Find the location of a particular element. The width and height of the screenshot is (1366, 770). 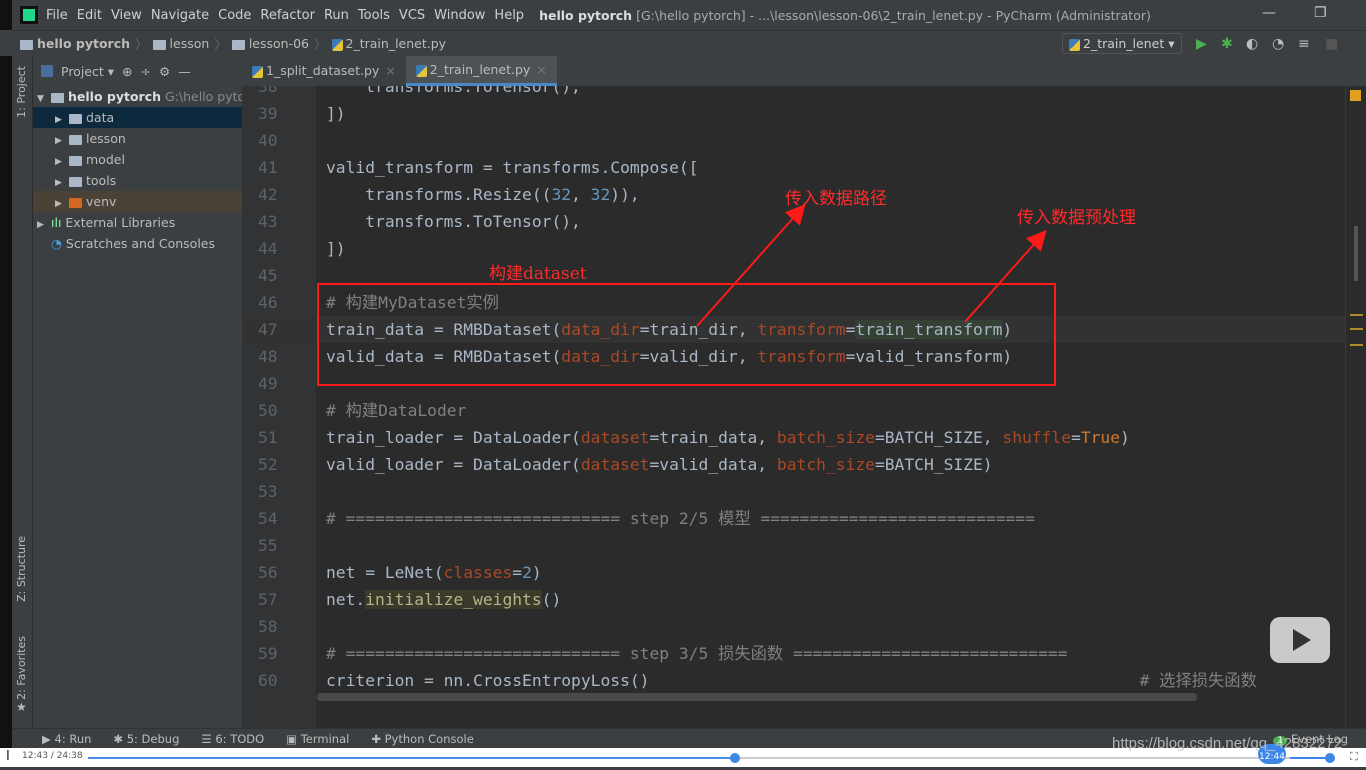

play-button-icon is located at coordinates (1300, 640).